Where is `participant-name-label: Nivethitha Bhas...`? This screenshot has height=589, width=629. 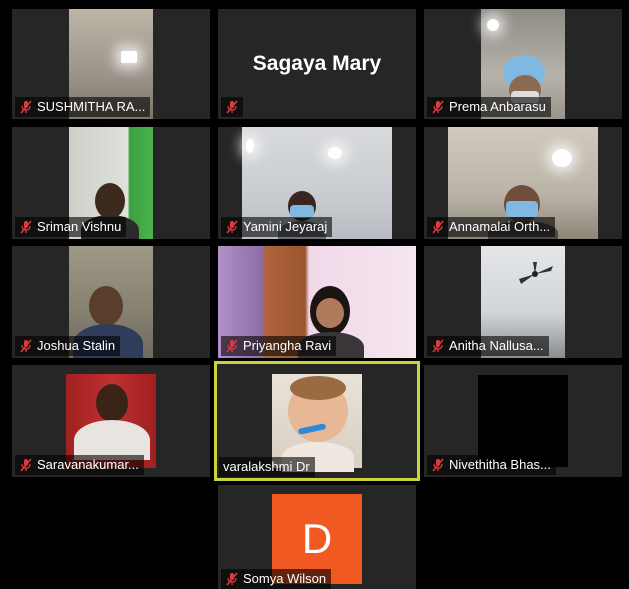
participant-name-label: Nivethitha Bhas... is located at coordinates (491, 465).